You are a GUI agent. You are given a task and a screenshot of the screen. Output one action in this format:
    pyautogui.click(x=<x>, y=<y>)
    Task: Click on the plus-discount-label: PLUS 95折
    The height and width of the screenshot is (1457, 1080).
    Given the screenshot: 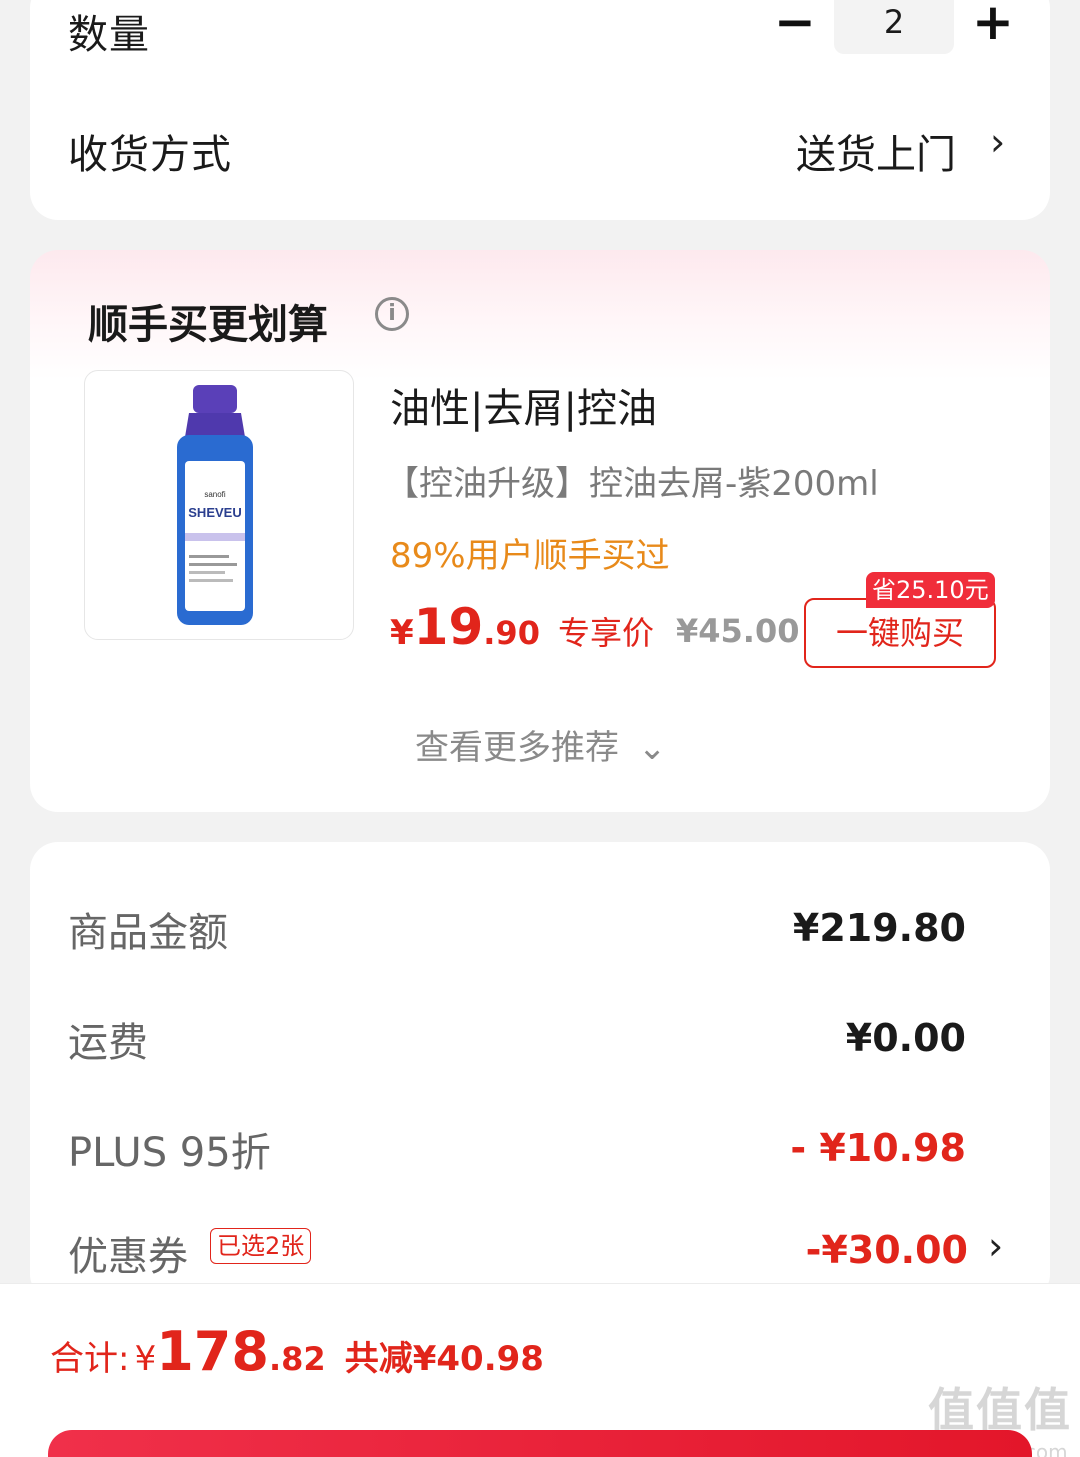 What is the action you would take?
    pyautogui.click(x=169, y=1153)
    